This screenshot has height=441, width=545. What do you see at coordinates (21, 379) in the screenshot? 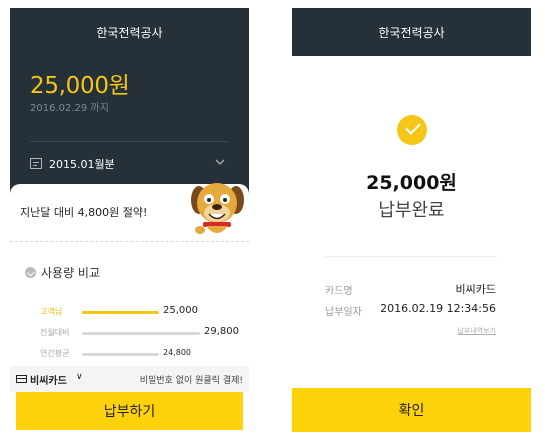
I see `card-icon` at bounding box center [21, 379].